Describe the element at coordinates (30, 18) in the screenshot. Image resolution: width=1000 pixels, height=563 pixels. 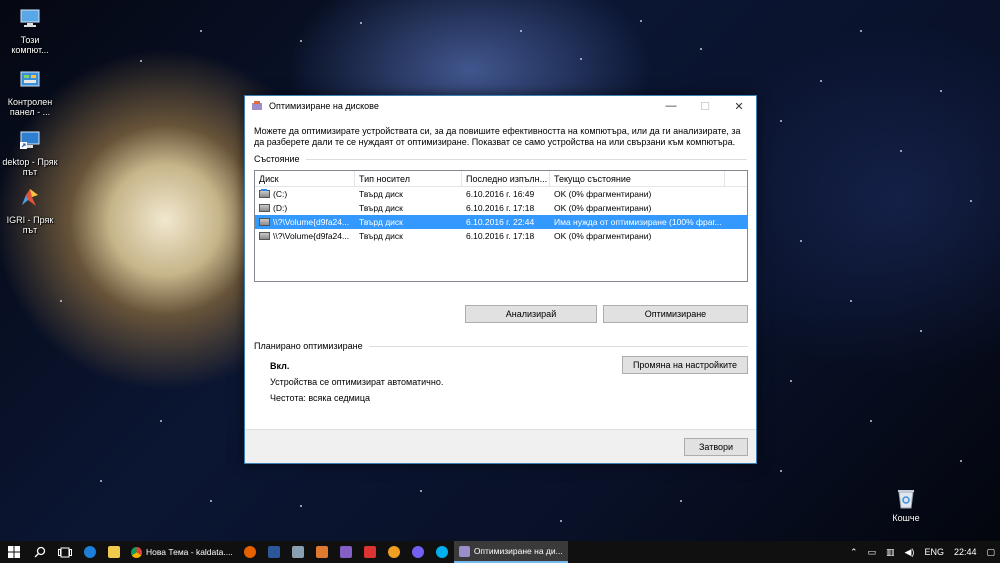
I see `computer-icon` at that location.